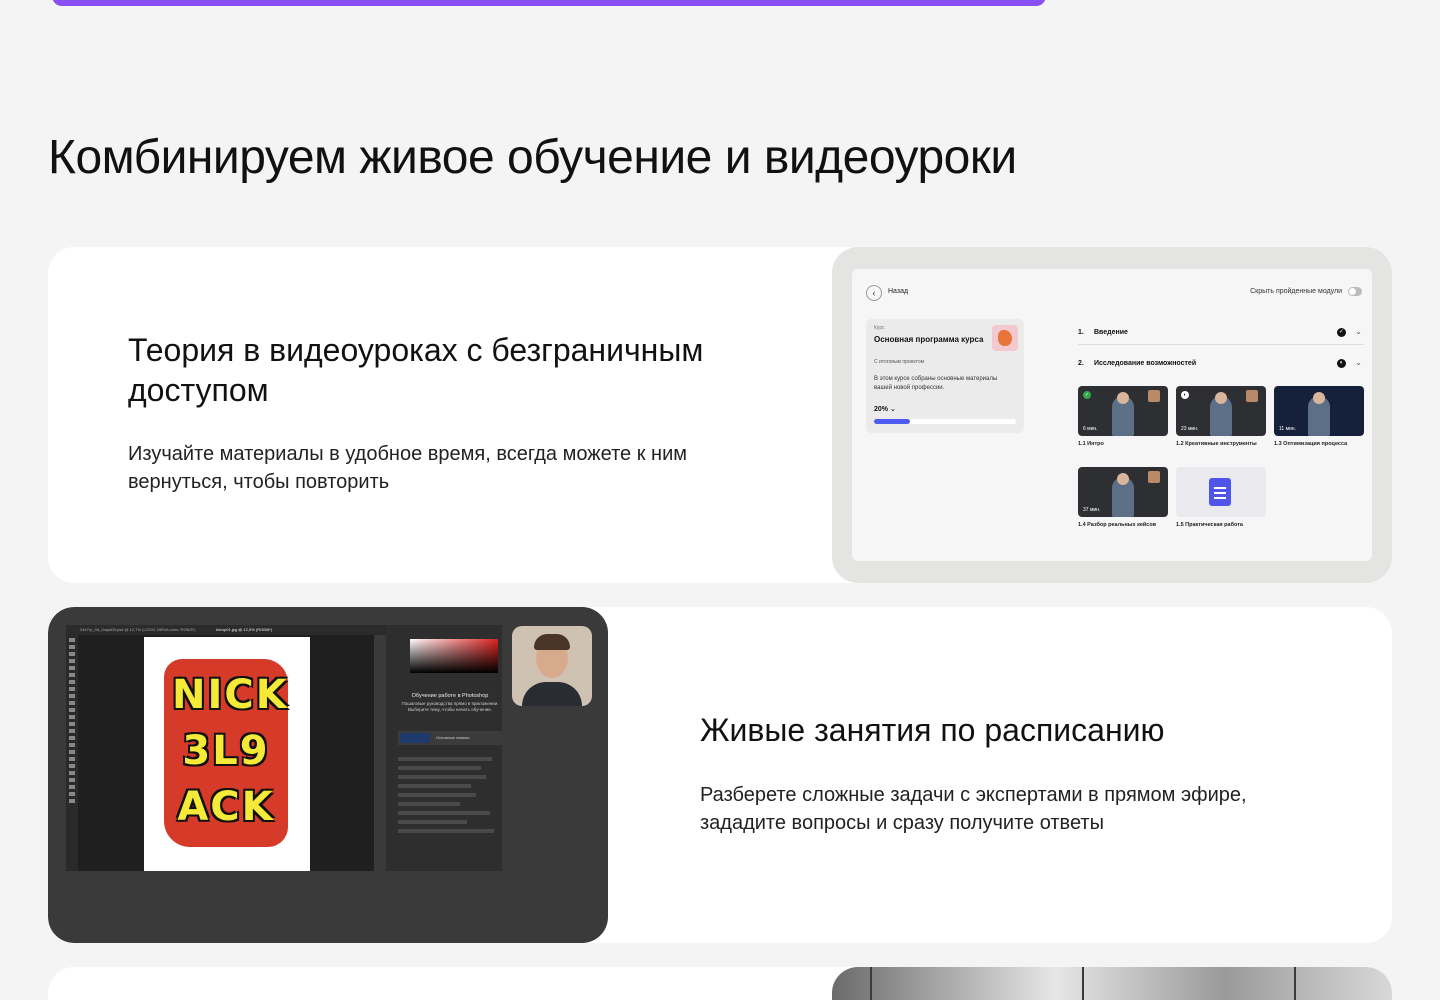 The width and height of the screenshot is (1440, 1000). I want to click on instructor-webcam, so click(552, 666).